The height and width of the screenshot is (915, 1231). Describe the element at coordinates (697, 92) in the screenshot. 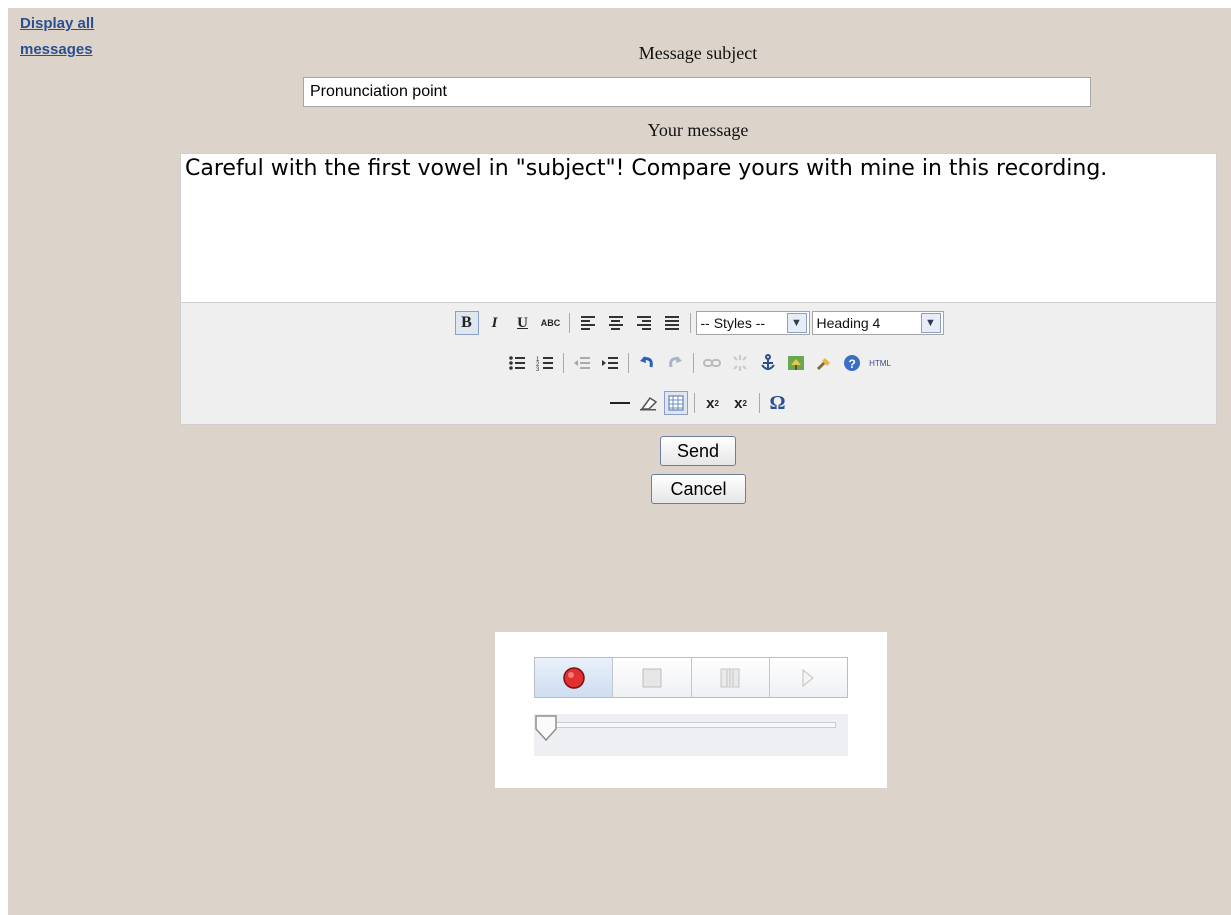

I see `subject-input` at that location.